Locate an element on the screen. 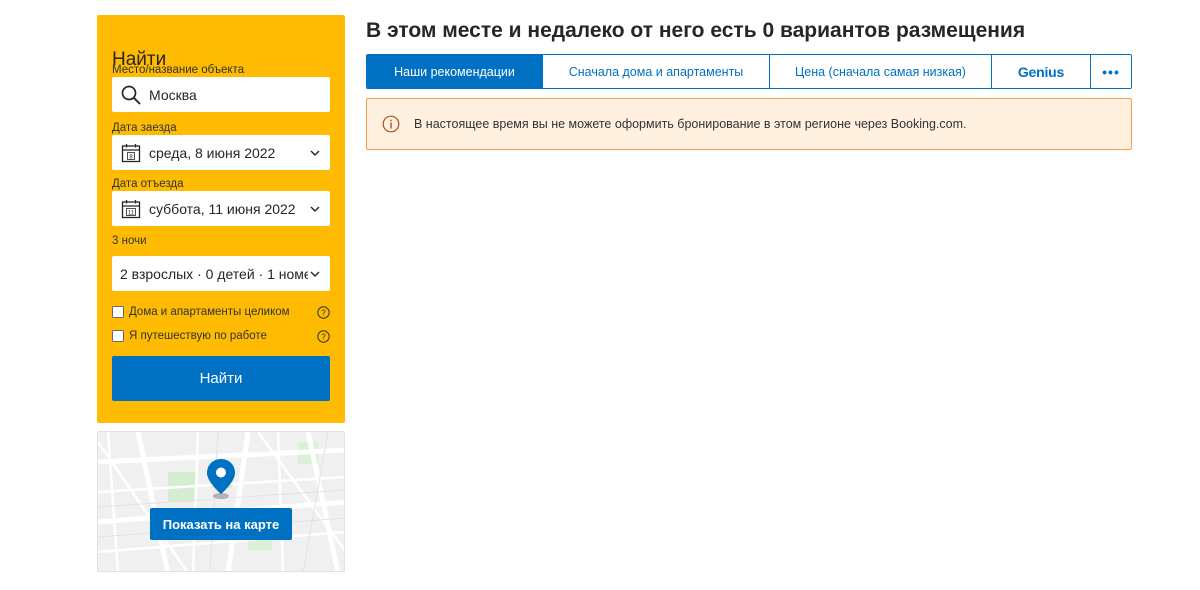 Image resolution: width=1200 pixels, height=590 pixels. destination-value: Москва is located at coordinates (173, 94).